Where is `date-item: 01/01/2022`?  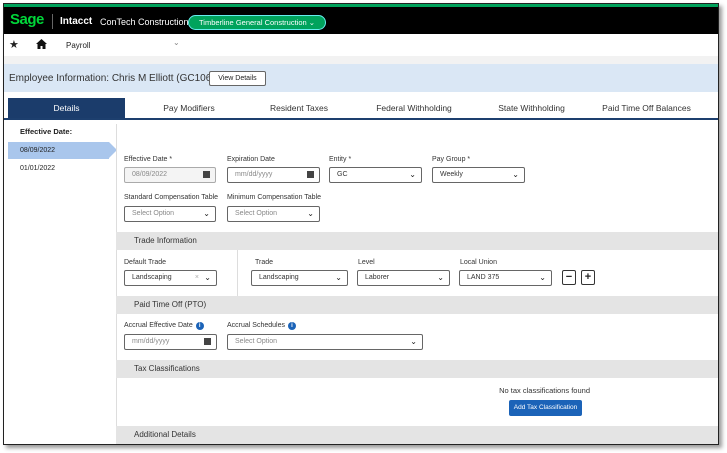 date-item: 01/01/2022 is located at coordinates (37, 168).